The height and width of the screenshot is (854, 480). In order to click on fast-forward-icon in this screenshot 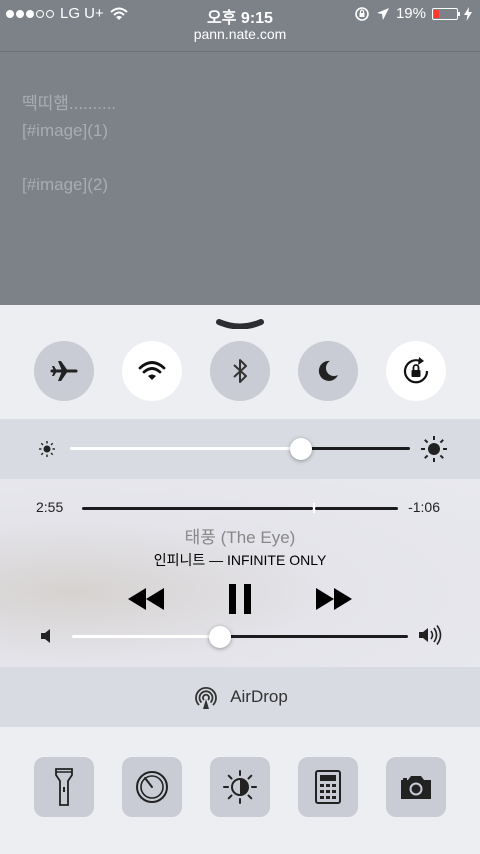, I will do `click(334, 599)`.